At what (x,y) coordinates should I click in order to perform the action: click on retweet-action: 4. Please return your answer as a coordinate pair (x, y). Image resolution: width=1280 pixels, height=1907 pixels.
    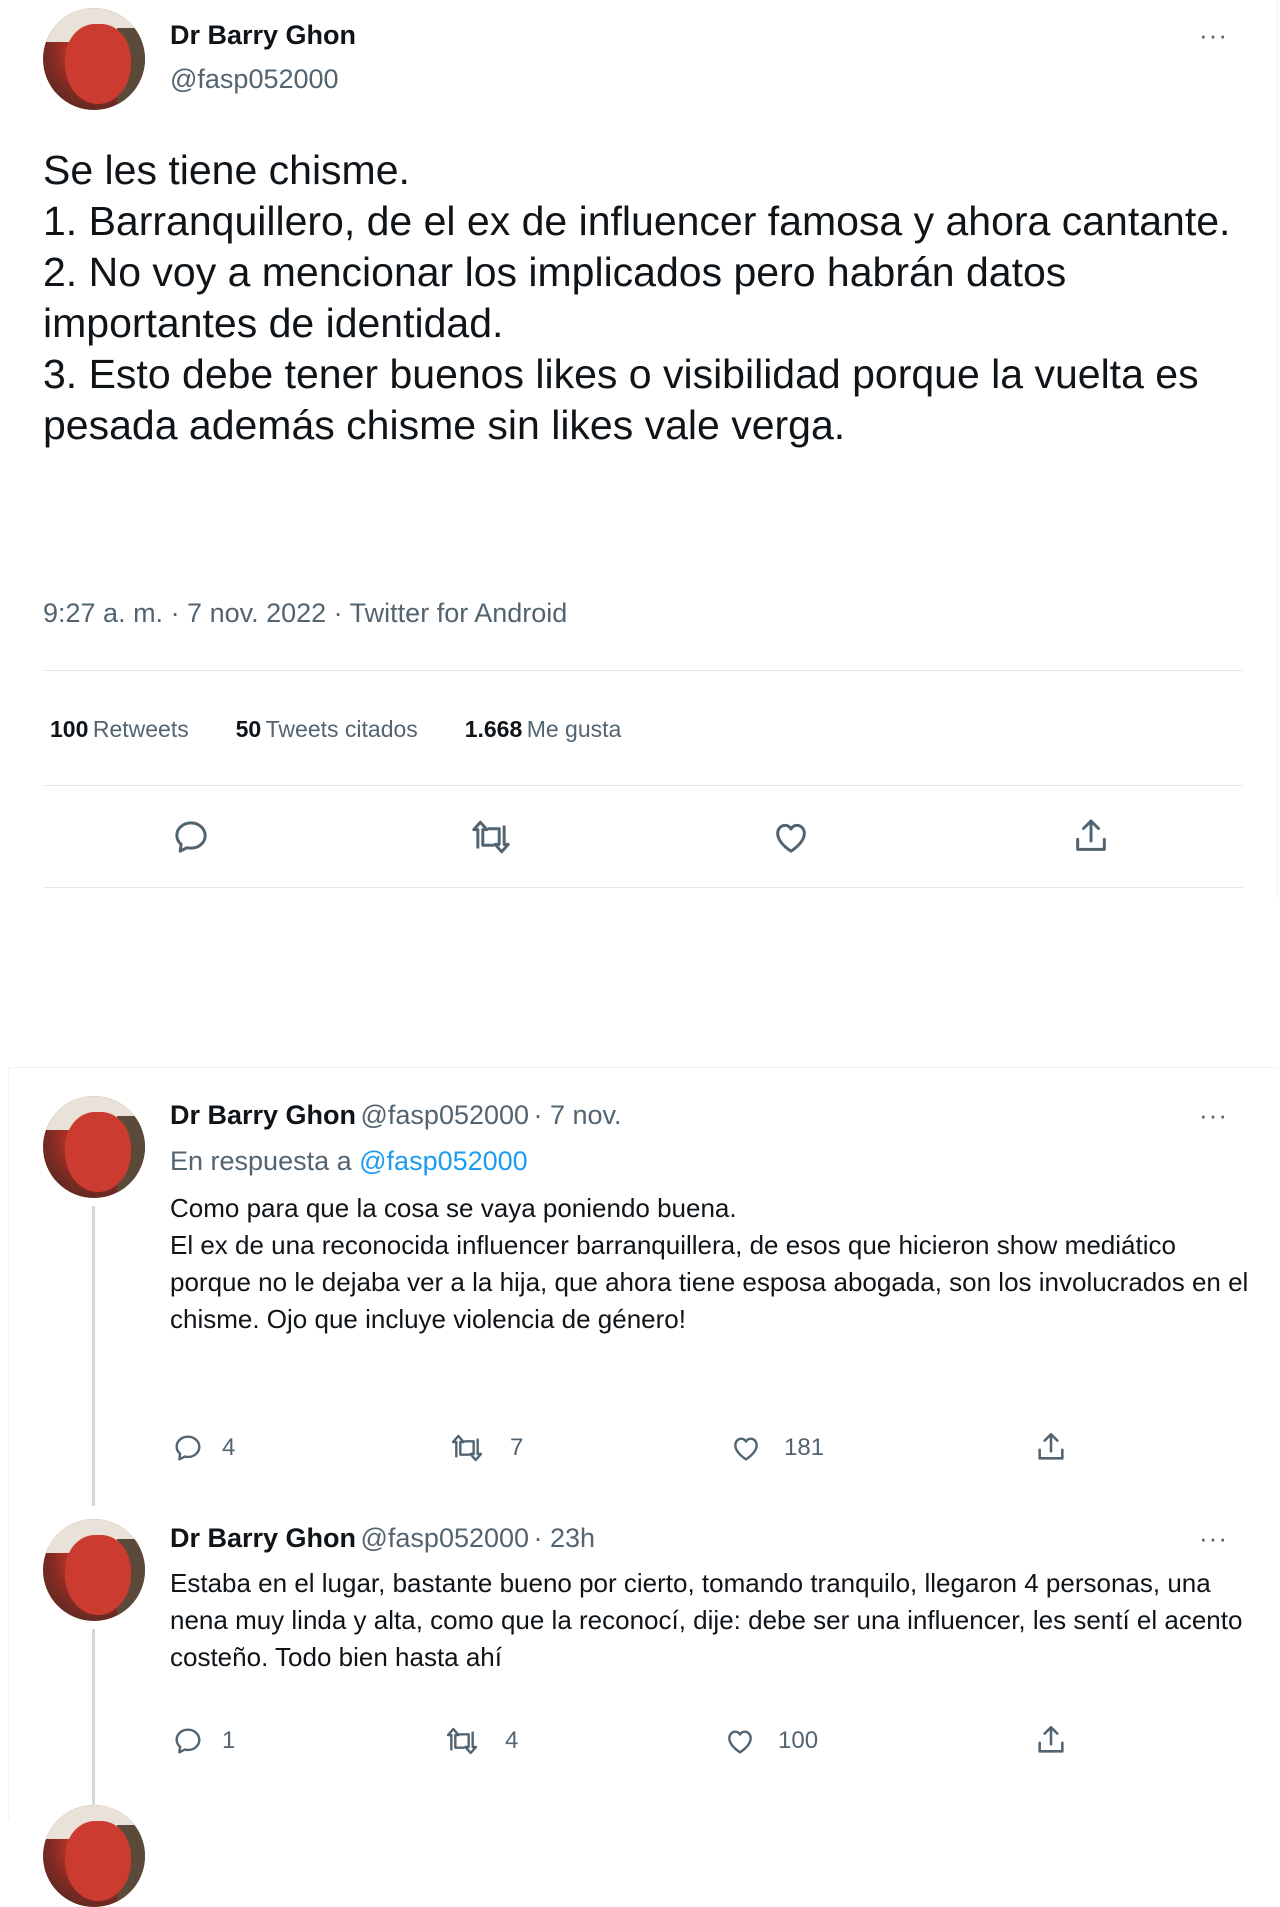
    Looking at the image, I should click on (480, 1741).